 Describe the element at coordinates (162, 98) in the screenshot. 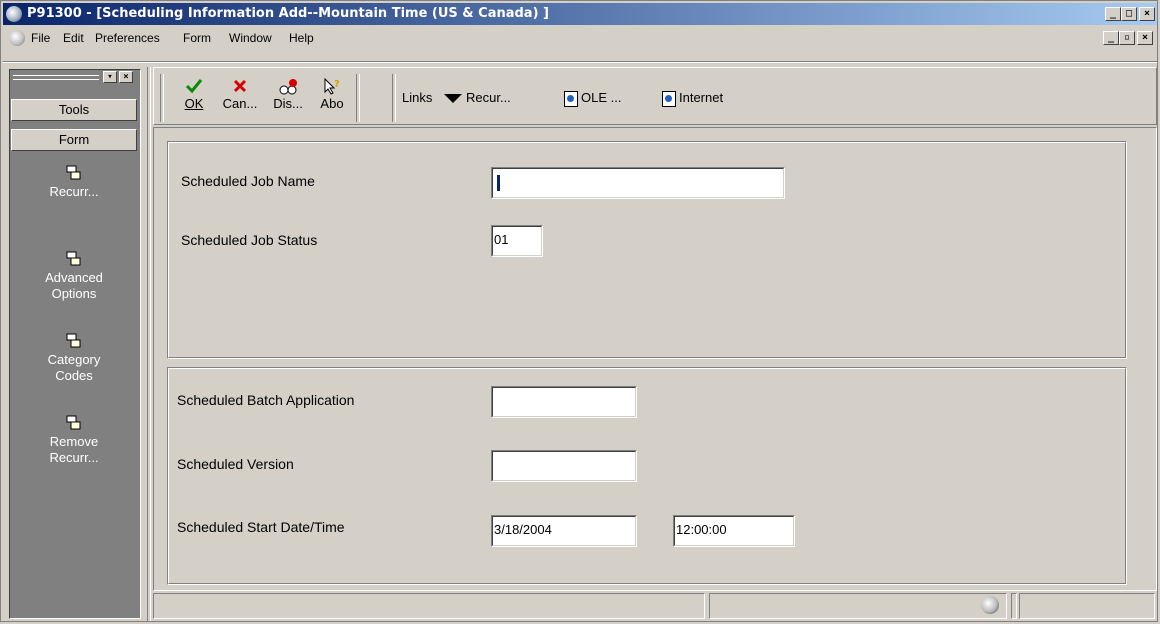

I see `toolbar-grip` at that location.